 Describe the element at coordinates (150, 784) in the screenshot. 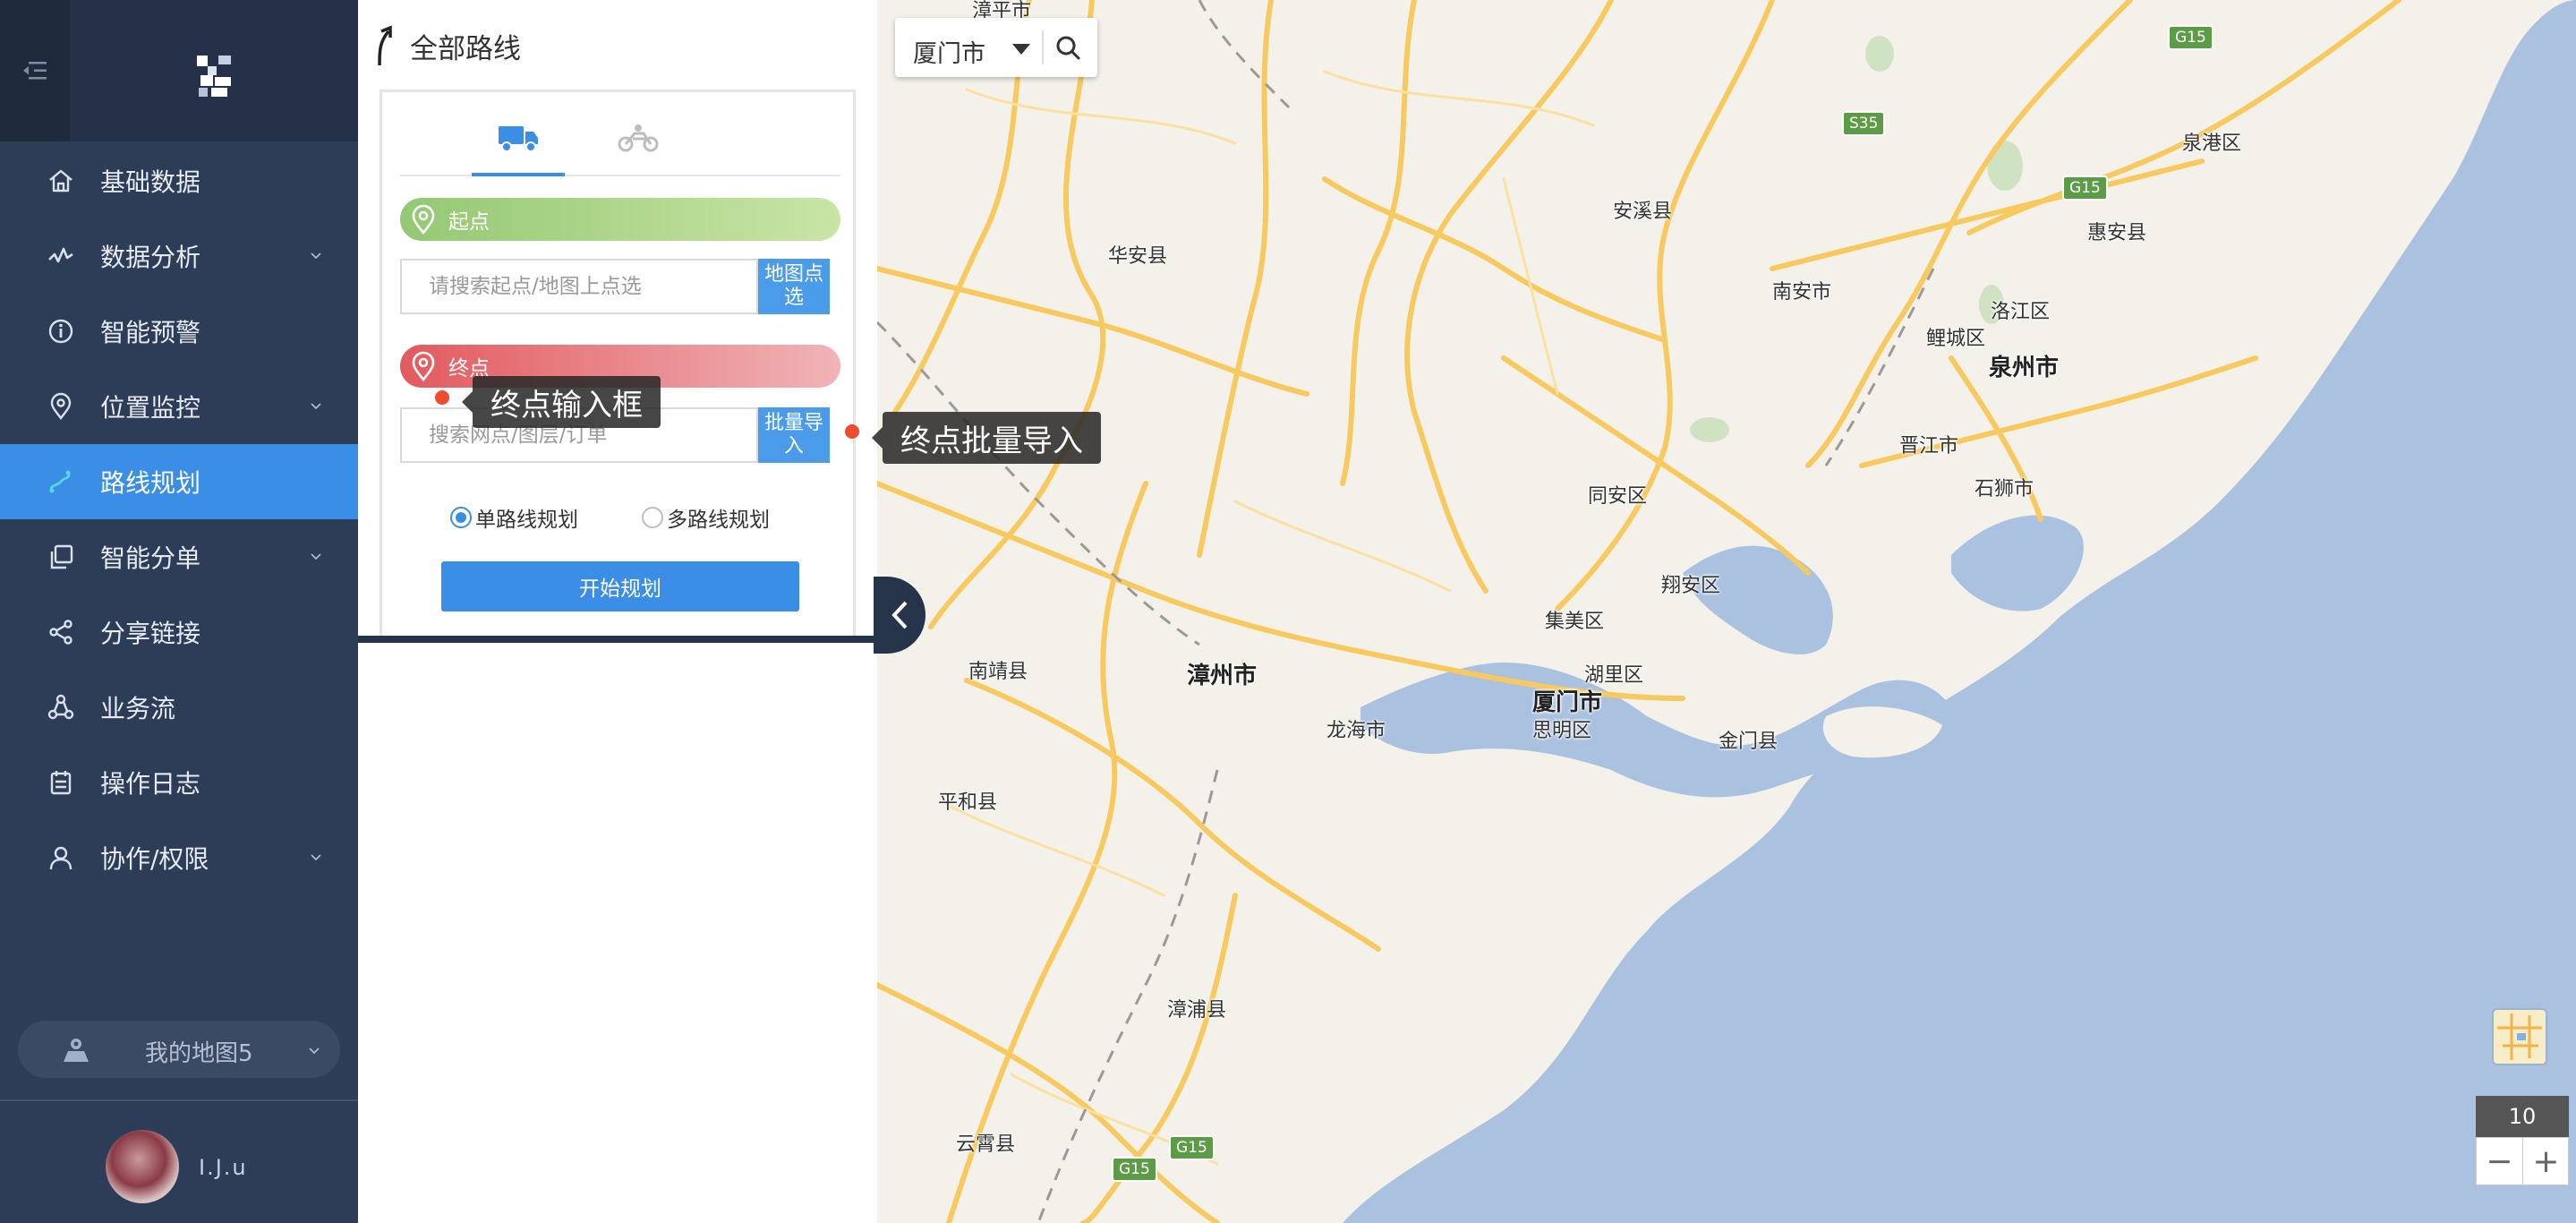

I see `sidebar-item-label: 操作日志` at that location.